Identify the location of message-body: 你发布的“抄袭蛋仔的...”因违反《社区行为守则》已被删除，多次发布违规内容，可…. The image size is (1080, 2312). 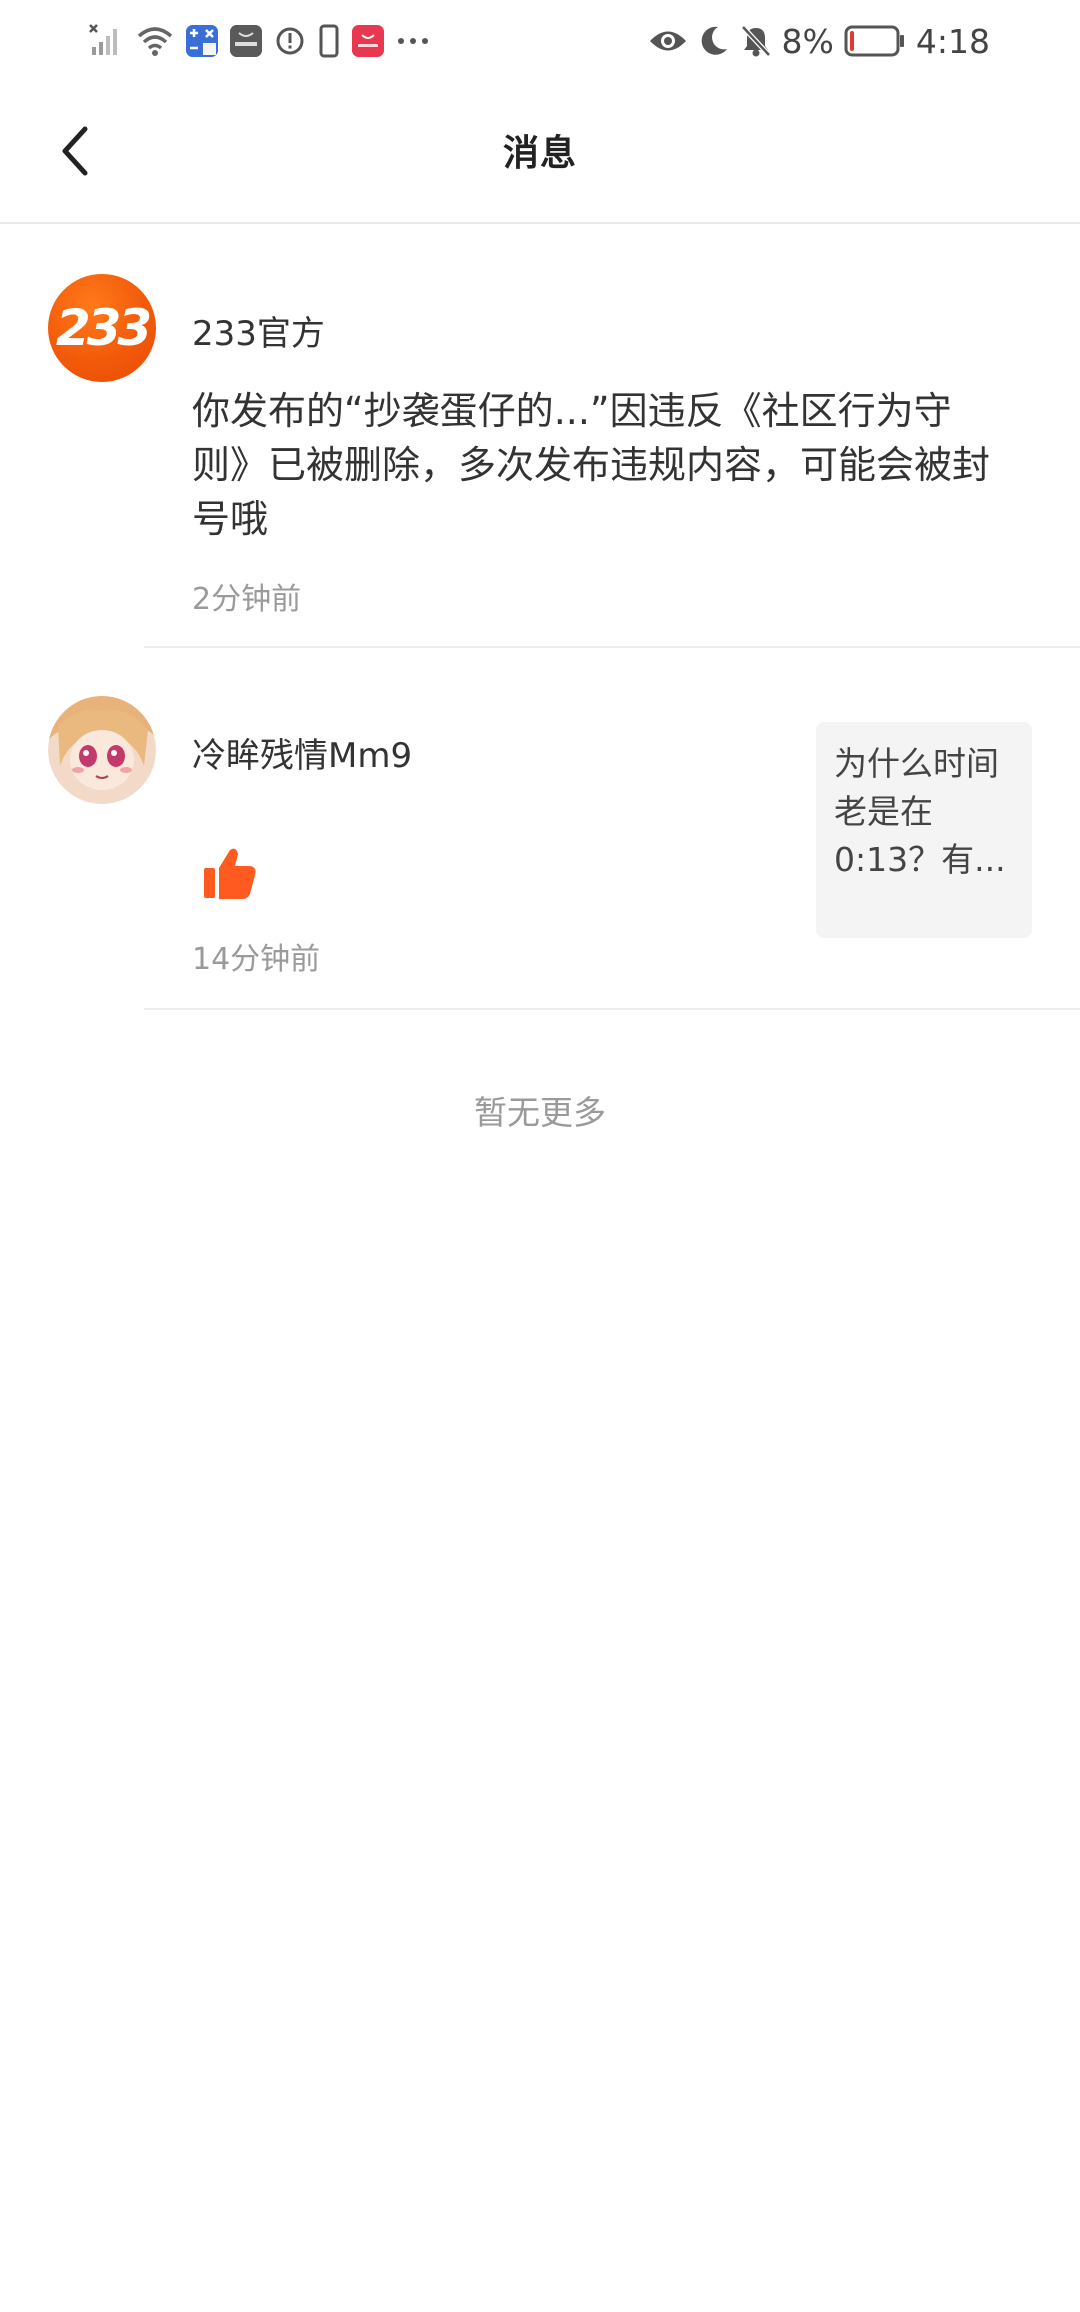
(591, 465).